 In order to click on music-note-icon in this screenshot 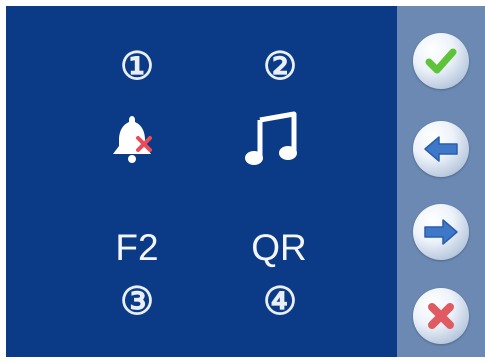, I will do `click(274, 140)`.